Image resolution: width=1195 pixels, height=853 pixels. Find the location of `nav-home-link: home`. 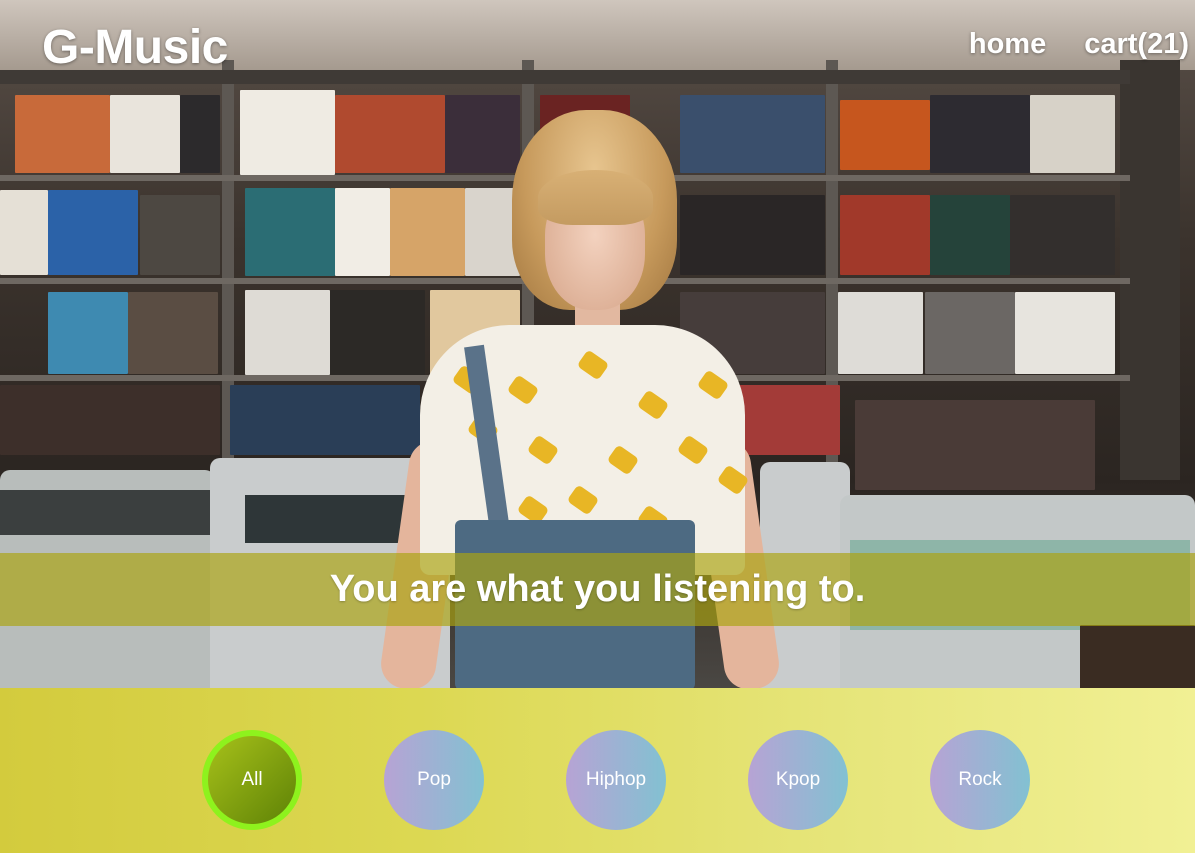

nav-home-link: home is located at coordinates (1007, 44).